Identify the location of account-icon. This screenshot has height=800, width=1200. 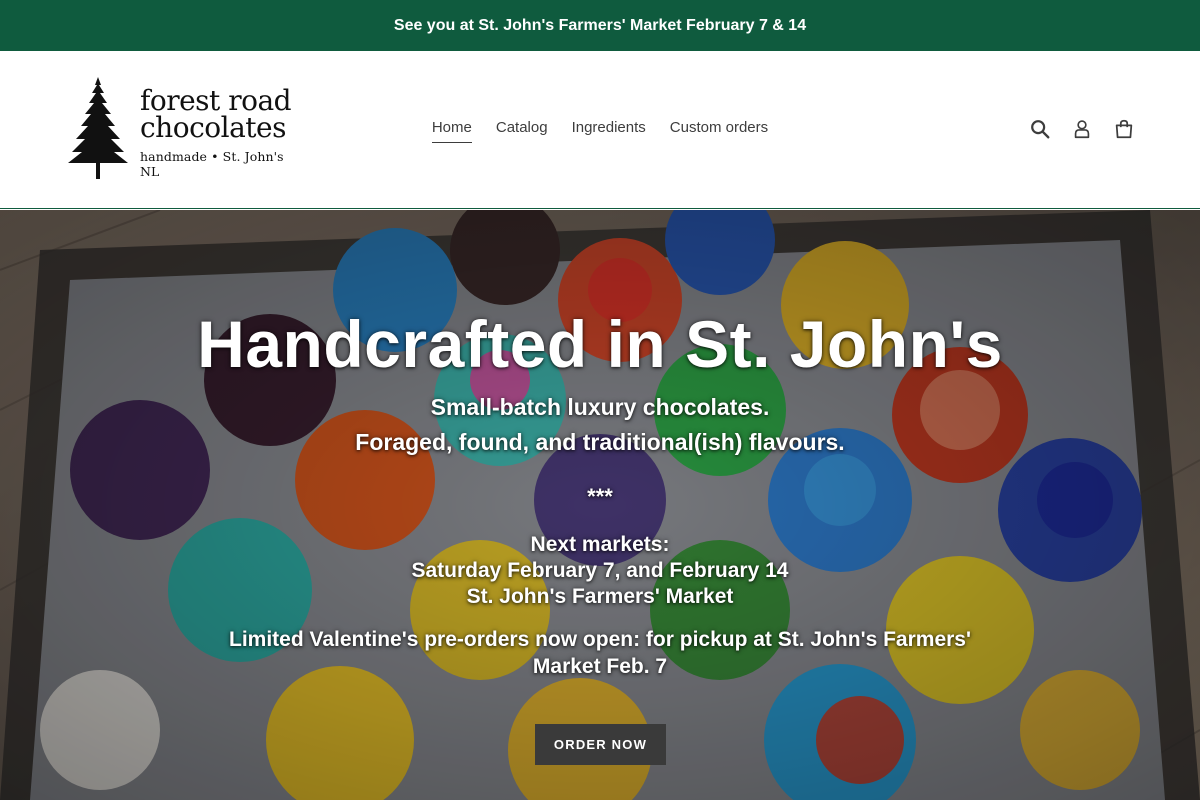
(1082, 129).